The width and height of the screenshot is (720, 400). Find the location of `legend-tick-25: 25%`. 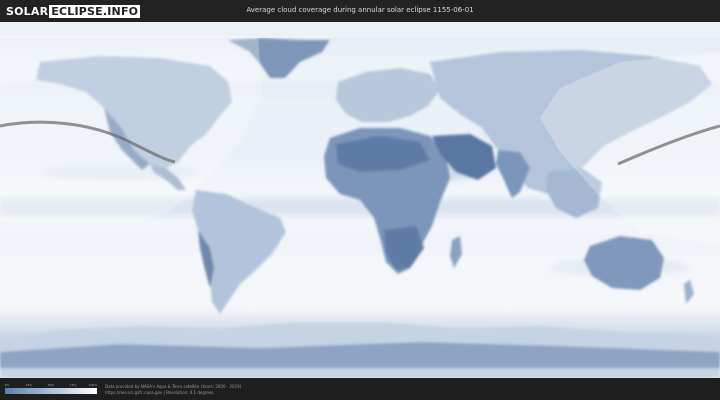

legend-tick-25: 25% is located at coordinates (29, 385).